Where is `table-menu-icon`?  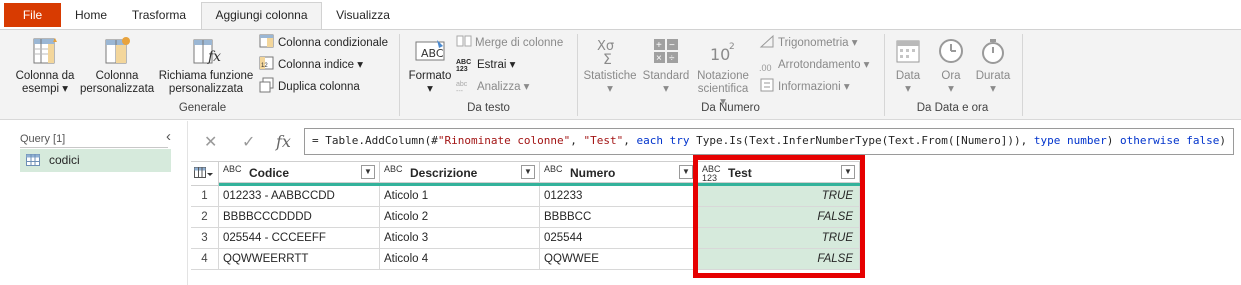 table-menu-icon is located at coordinates (203, 172).